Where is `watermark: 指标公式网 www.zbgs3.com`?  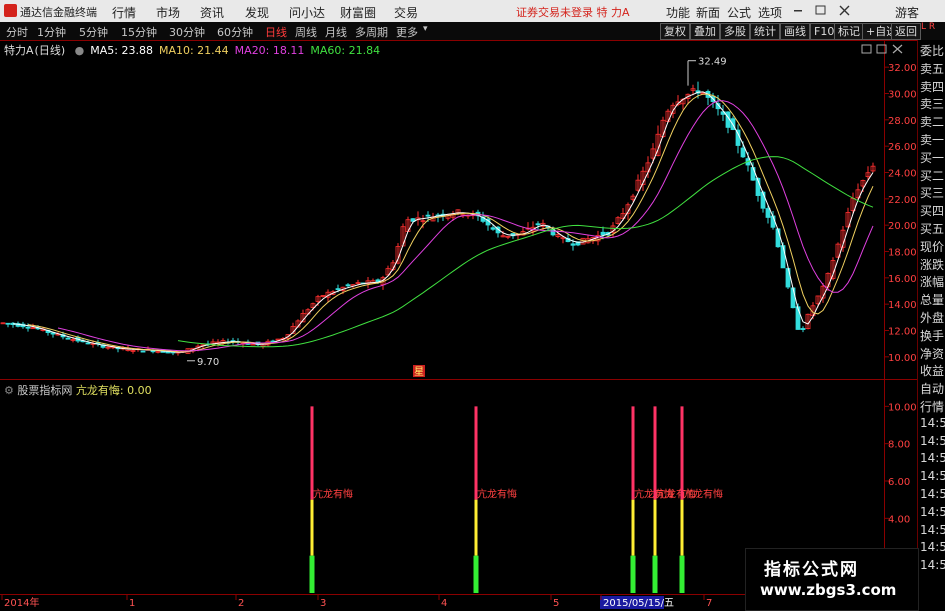 watermark: 指标公式网 www.zbgs3.com is located at coordinates (832, 579).